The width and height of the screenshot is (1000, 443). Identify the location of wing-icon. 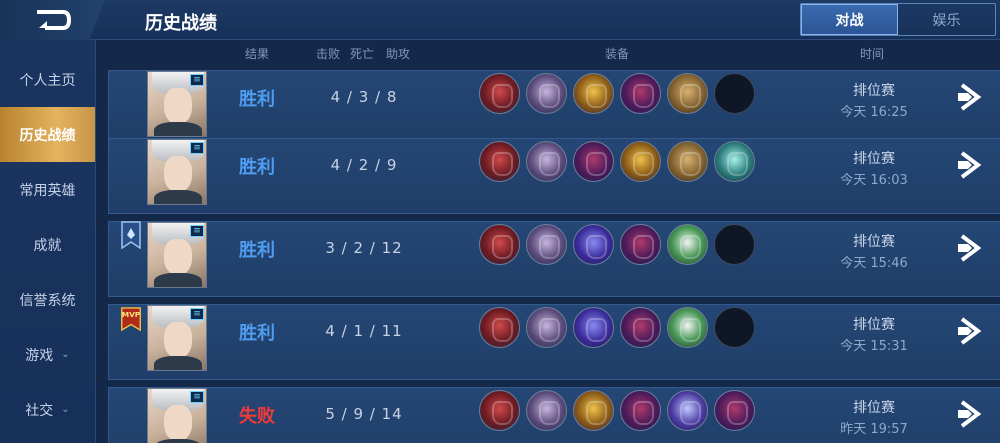
(687, 410).